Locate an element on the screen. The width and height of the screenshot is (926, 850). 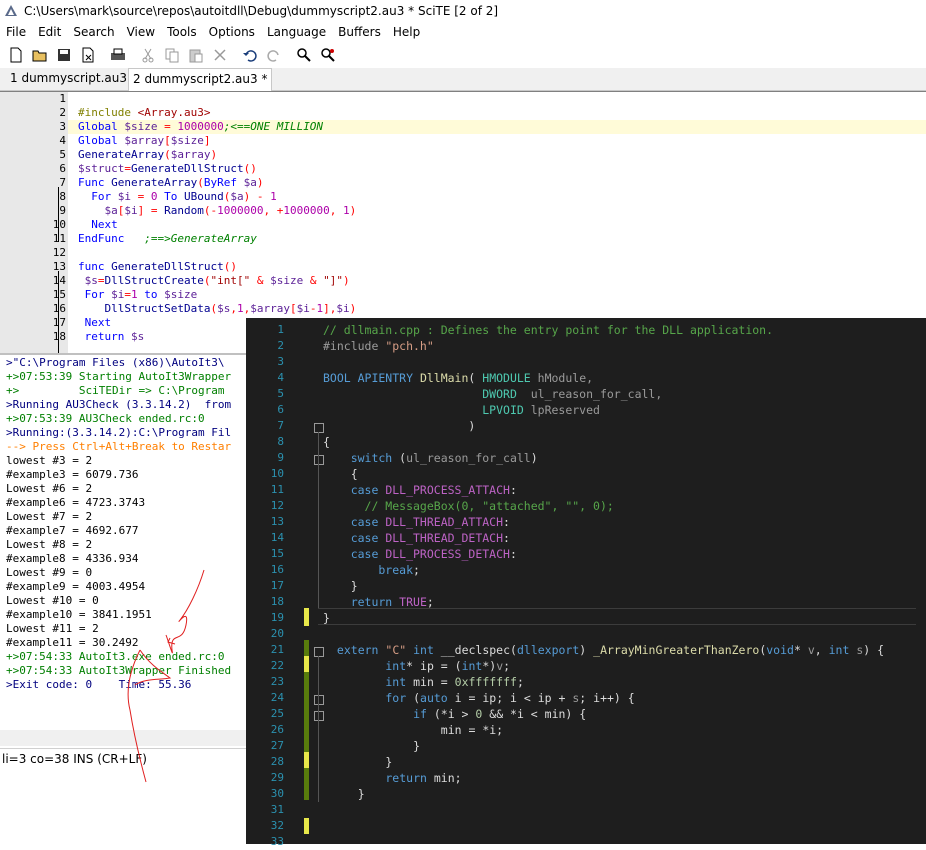
code-token: [ is located at coordinates (293, 308).